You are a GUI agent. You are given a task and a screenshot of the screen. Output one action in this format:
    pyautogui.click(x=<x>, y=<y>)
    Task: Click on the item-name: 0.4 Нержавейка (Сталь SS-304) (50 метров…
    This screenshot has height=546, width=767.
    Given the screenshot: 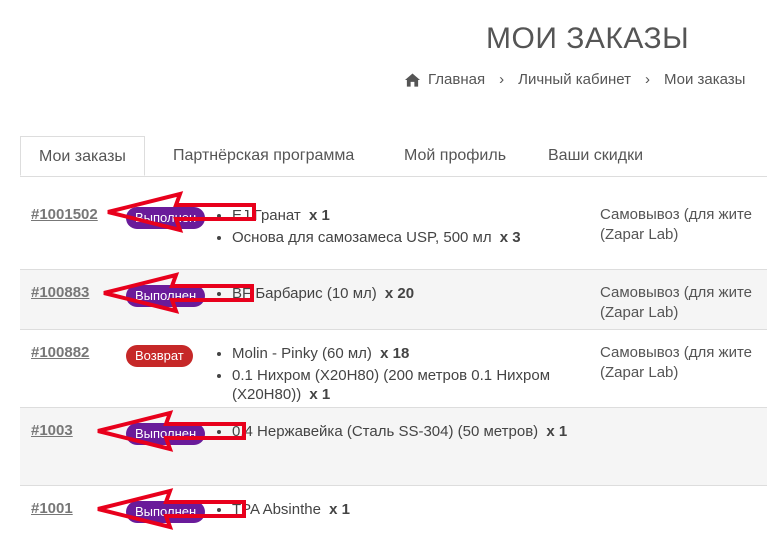 What is the action you would take?
    pyautogui.click(x=385, y=431)
    